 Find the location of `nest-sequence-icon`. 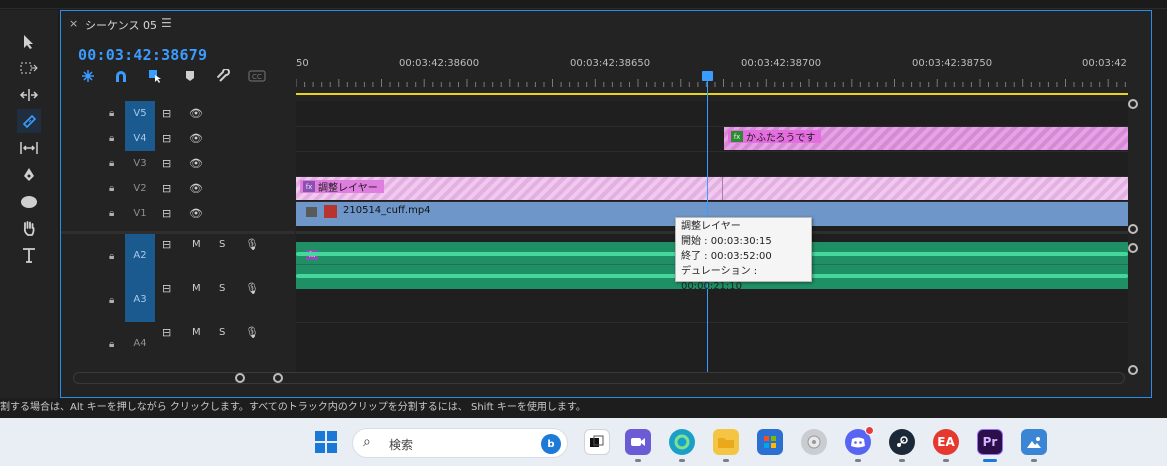

nest-sequence-icon is located at coordinates (88, 76).